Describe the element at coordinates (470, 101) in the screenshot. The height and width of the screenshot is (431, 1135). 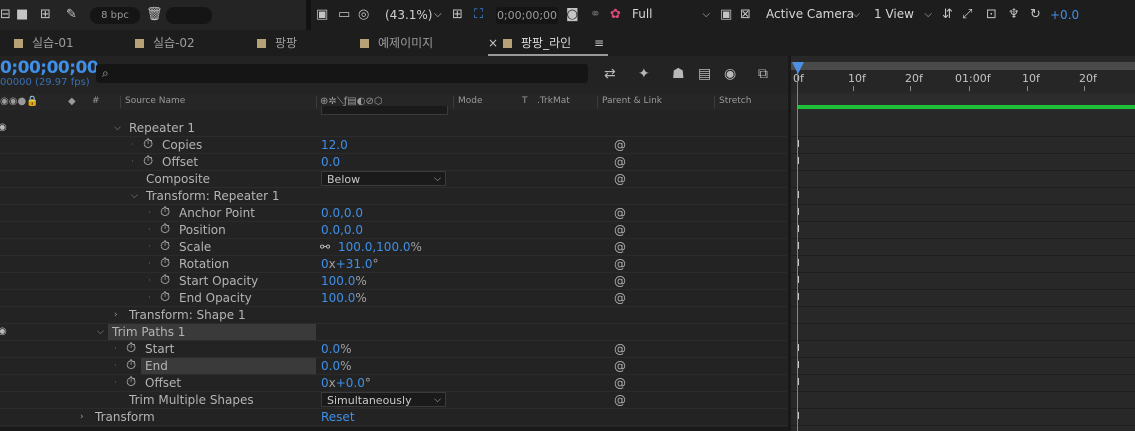
I see `column-mode: Mode` at that location.